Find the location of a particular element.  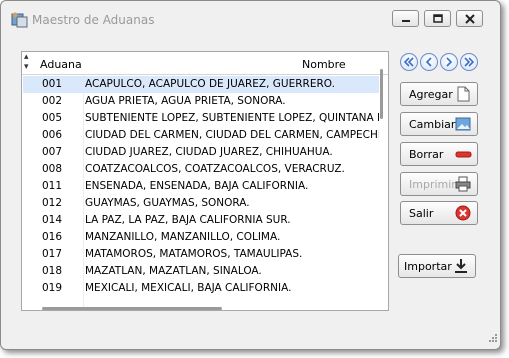

cell-aduana: 008 is located at coordinates (52, 169).